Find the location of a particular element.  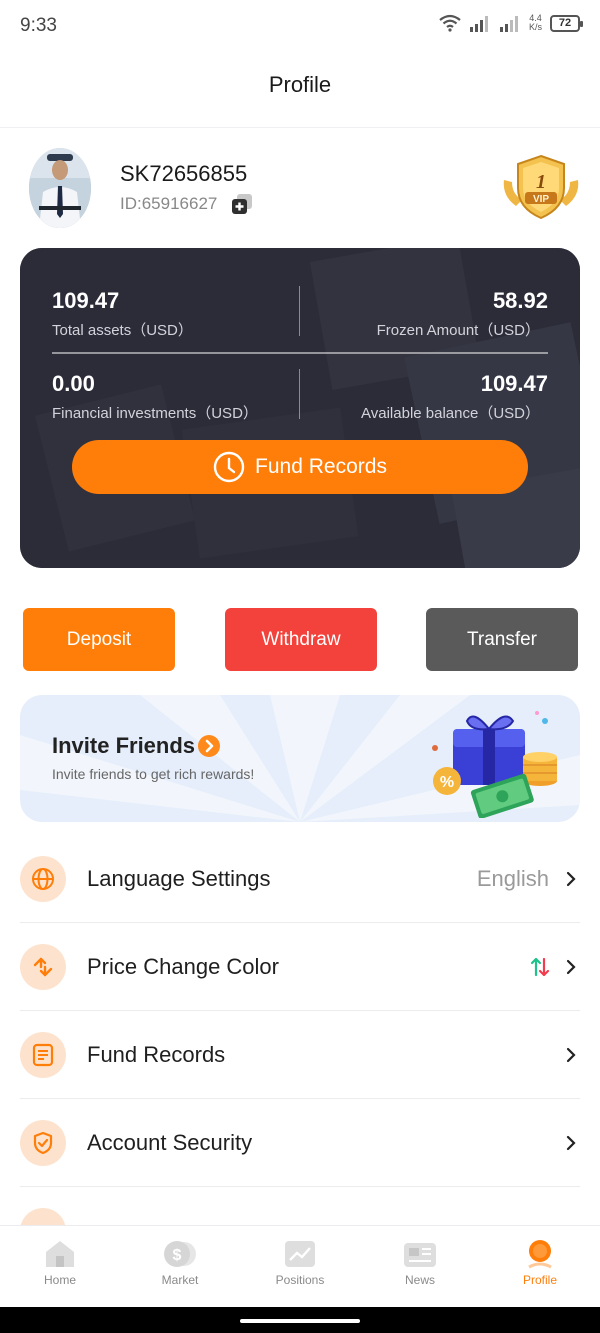

status-bar: 9:33 4.4 K/s 72 is located at coordinates (300, 26).